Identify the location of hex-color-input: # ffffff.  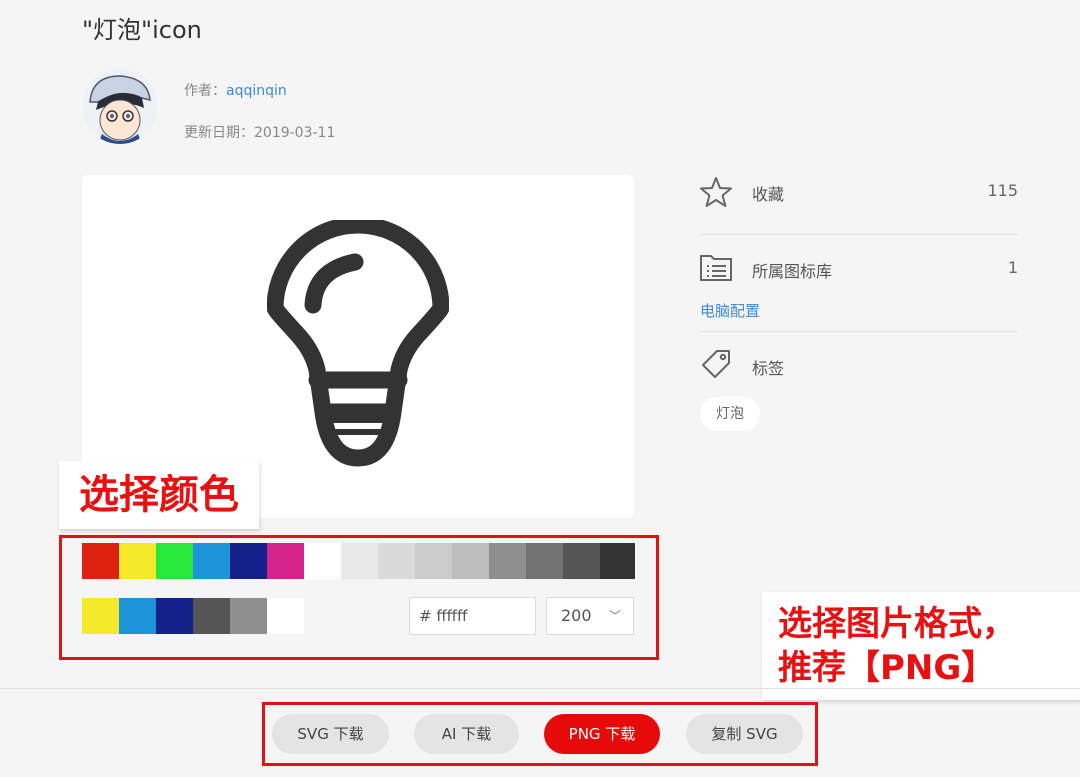
(472, 616).